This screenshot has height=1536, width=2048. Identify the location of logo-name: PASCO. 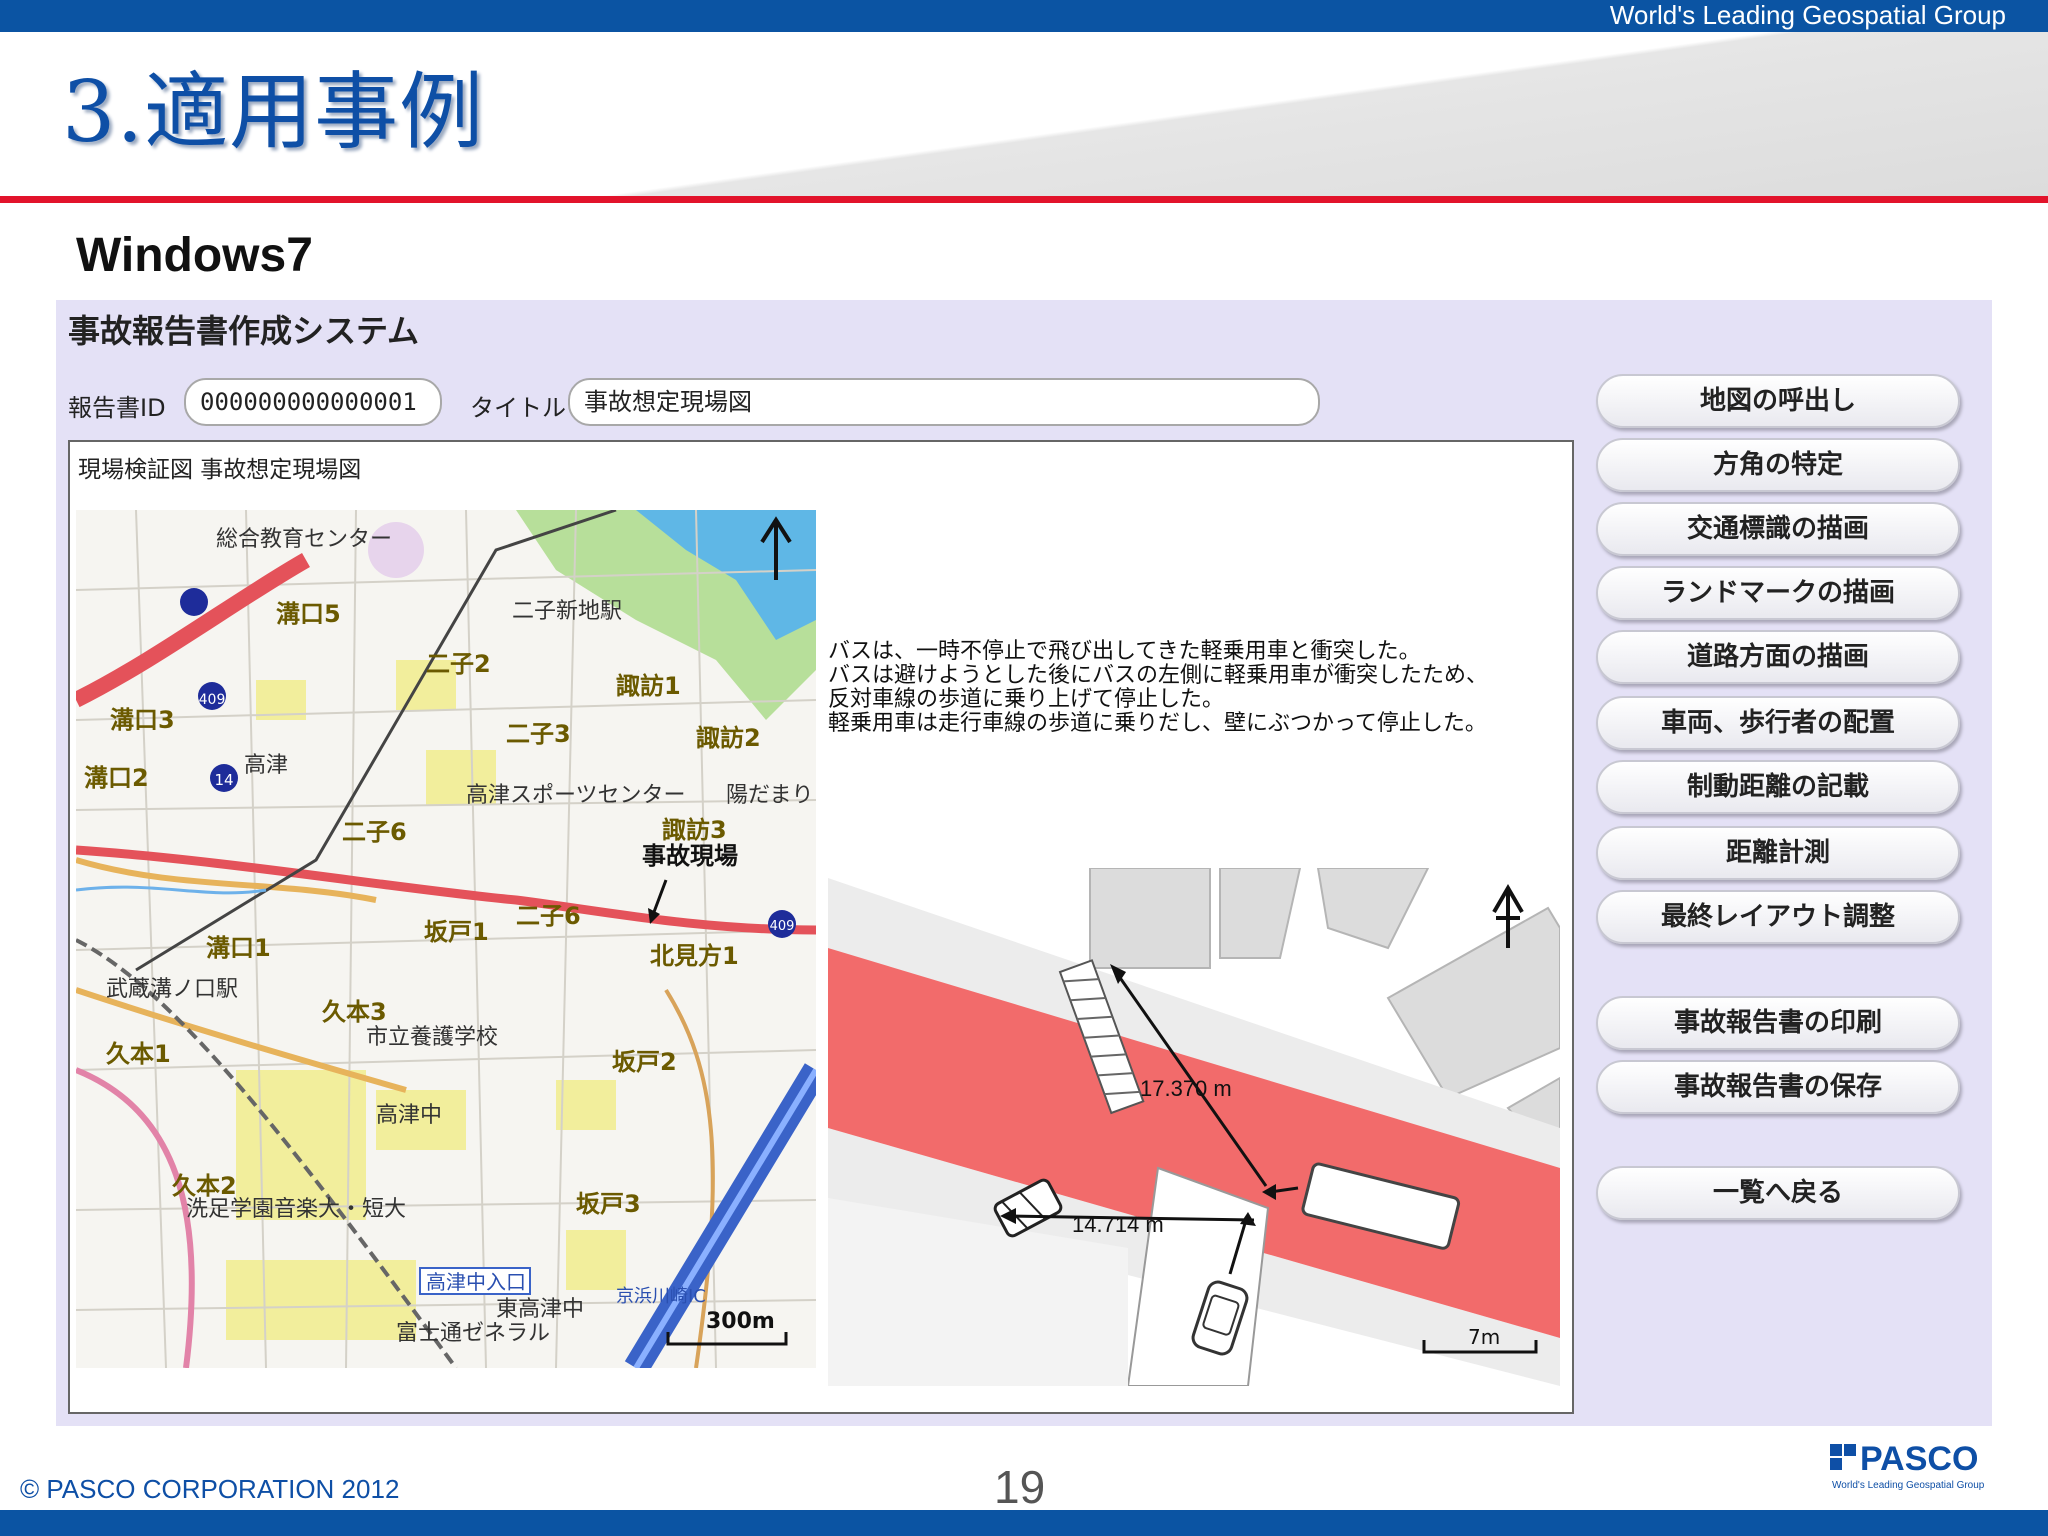
(1919, 1459).